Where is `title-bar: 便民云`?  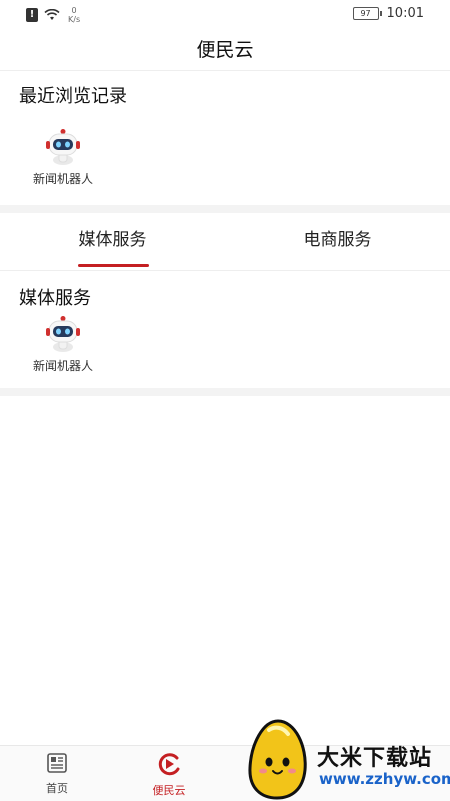 title-bar: 便民云 is located at coordinates (225, 50).